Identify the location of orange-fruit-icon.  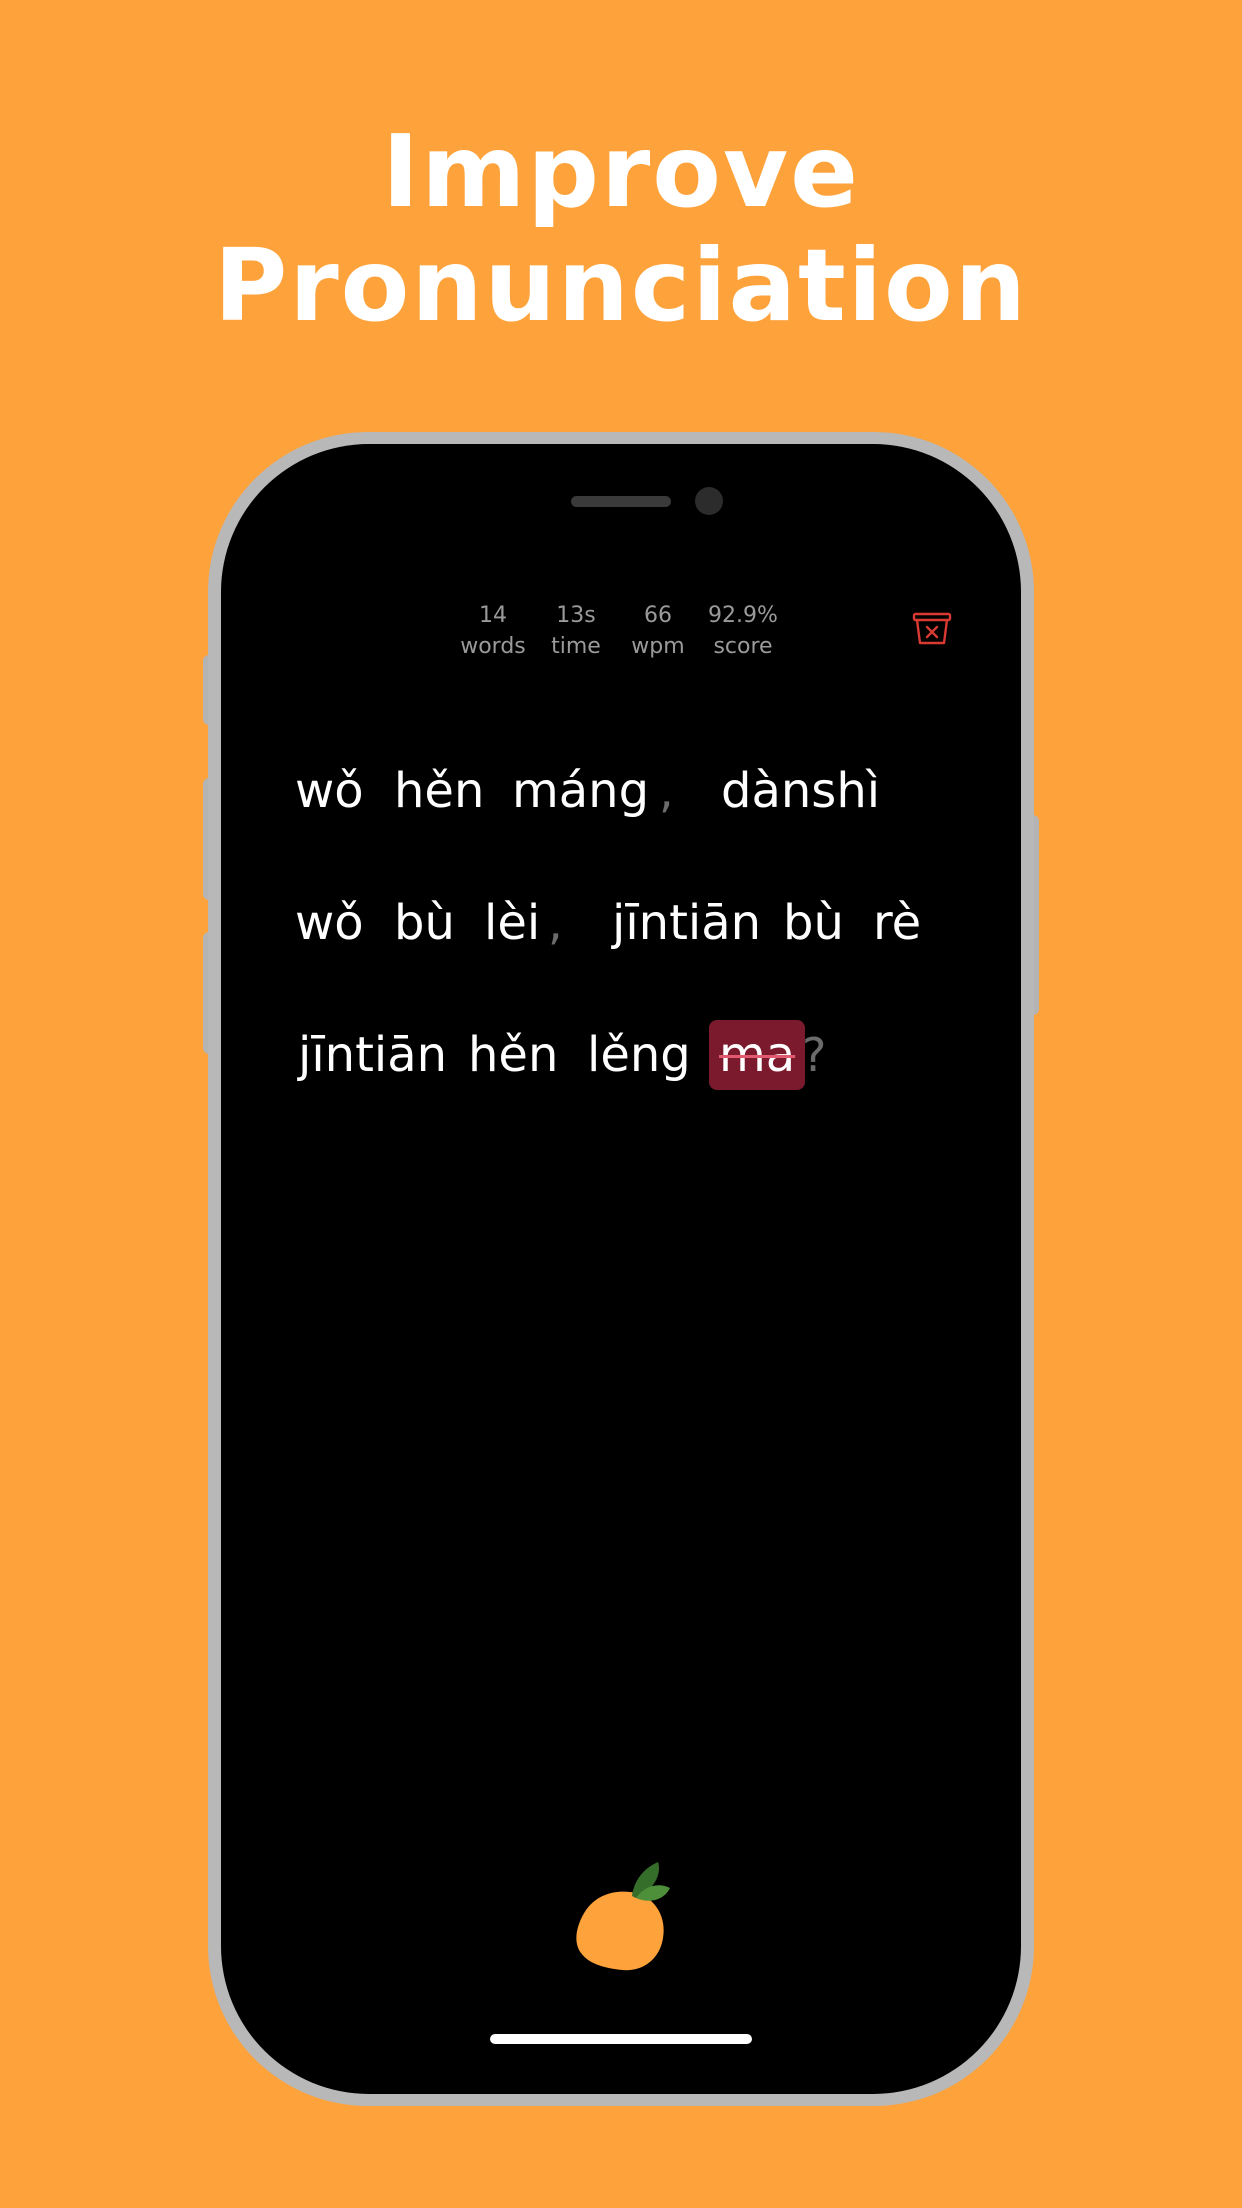
(623, 1916).